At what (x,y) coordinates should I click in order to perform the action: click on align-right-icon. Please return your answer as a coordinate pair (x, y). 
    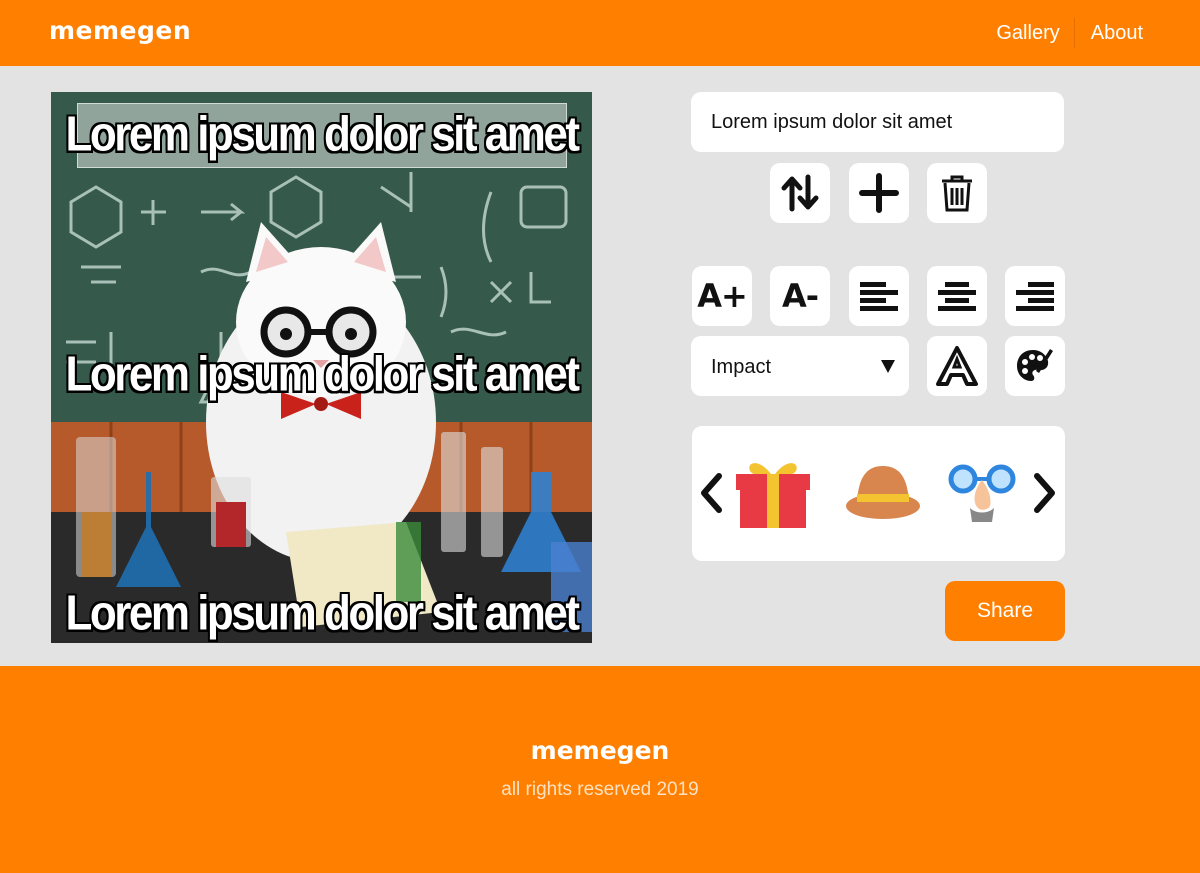
    Looking at the image, I should click on (1035, 296).